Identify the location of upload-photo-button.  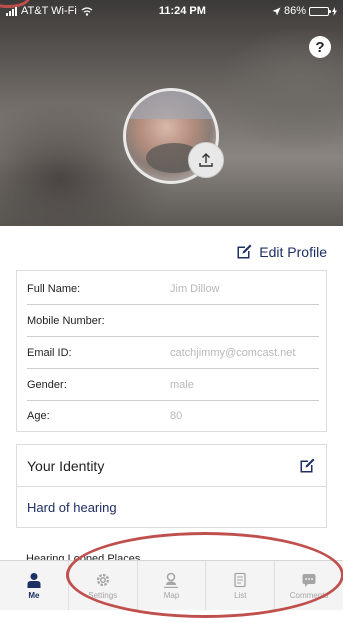
(206, 160).